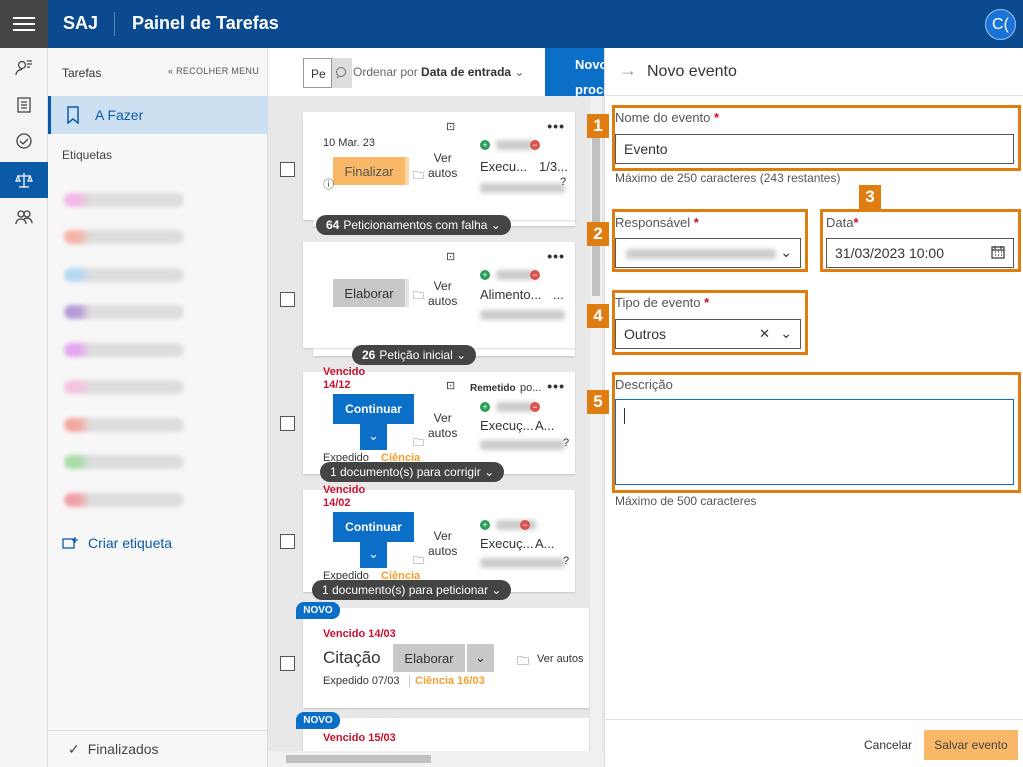 Image resolution: width=1023 pixels, height=767 pixels. I want to click on save-event-button: Salvar evento, so click(971, 745).